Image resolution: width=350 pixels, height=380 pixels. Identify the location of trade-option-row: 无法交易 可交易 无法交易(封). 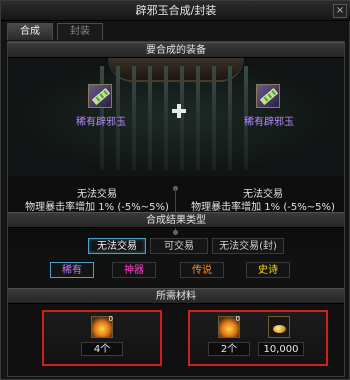
(176, 247).